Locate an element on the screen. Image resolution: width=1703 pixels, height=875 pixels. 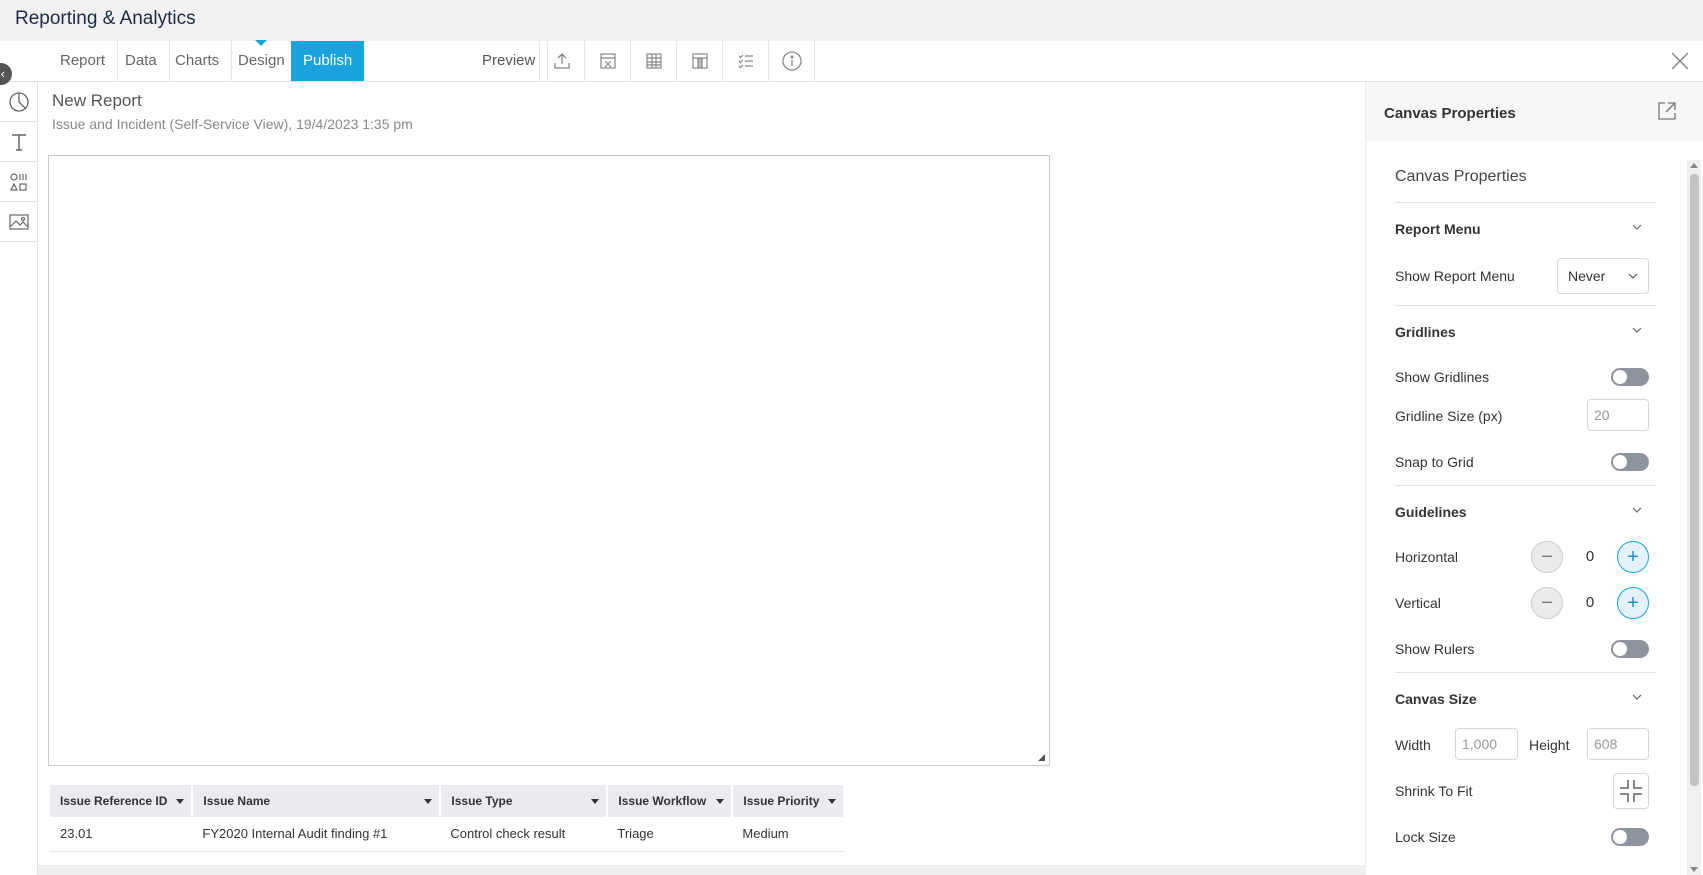
gridline-size-input: 20 is located at coordinates (1618, 415).